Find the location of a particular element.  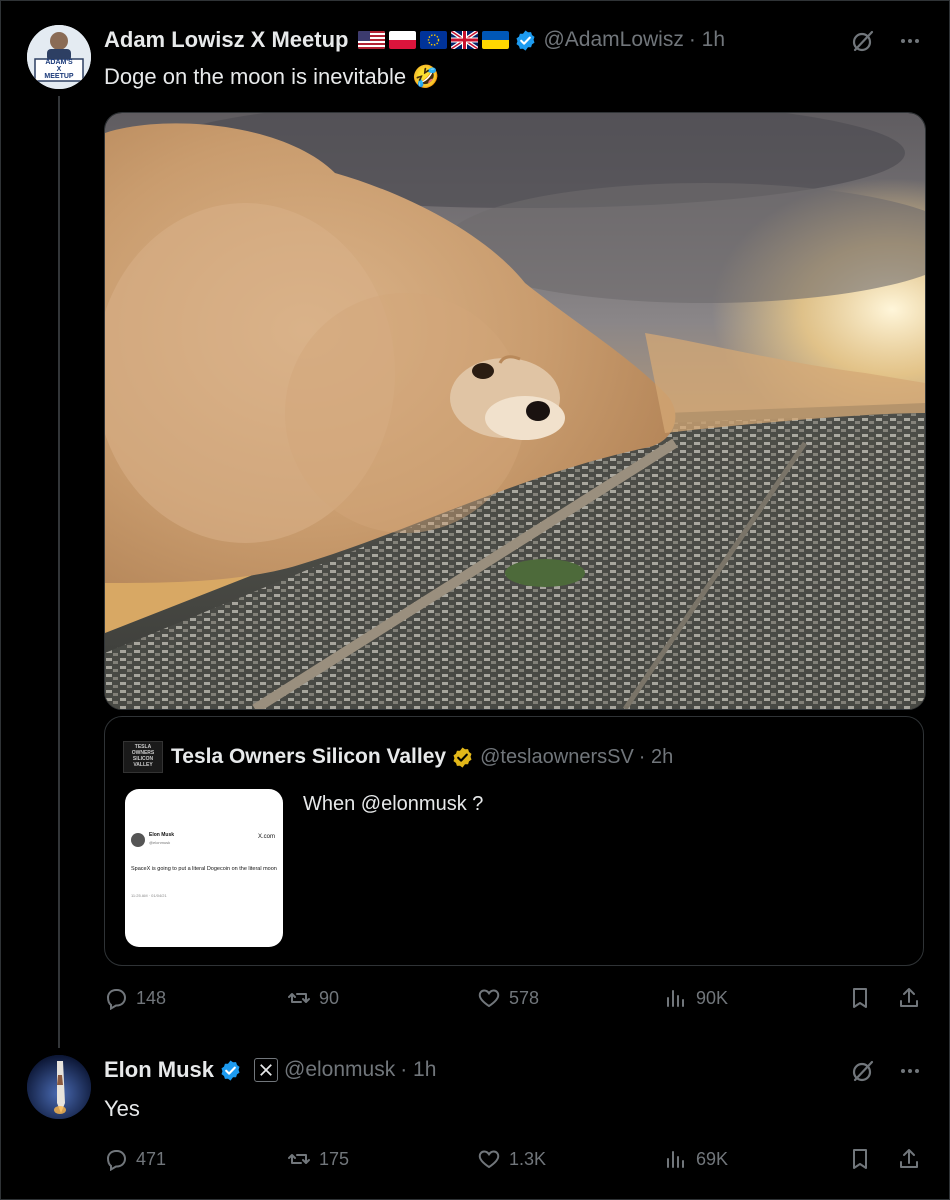

like-count: 578 is located at coordinates (524, 997).